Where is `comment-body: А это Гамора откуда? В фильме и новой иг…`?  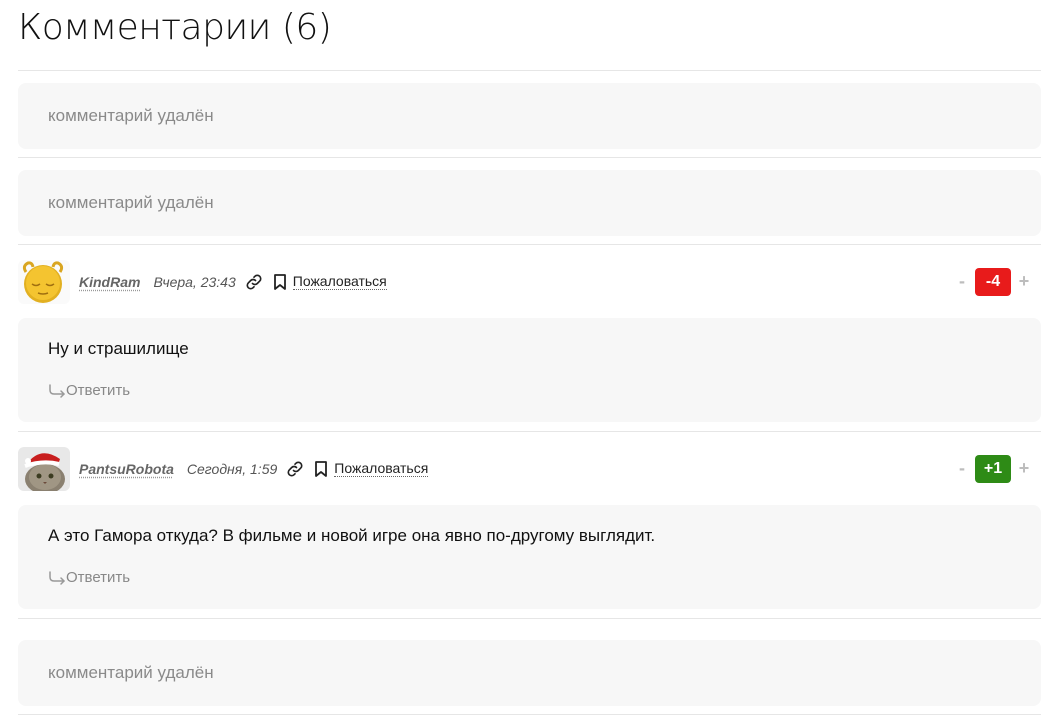 comment-body: А это Гамора откуда? В фильме и новой иг… is located at coordinates (529, 557).